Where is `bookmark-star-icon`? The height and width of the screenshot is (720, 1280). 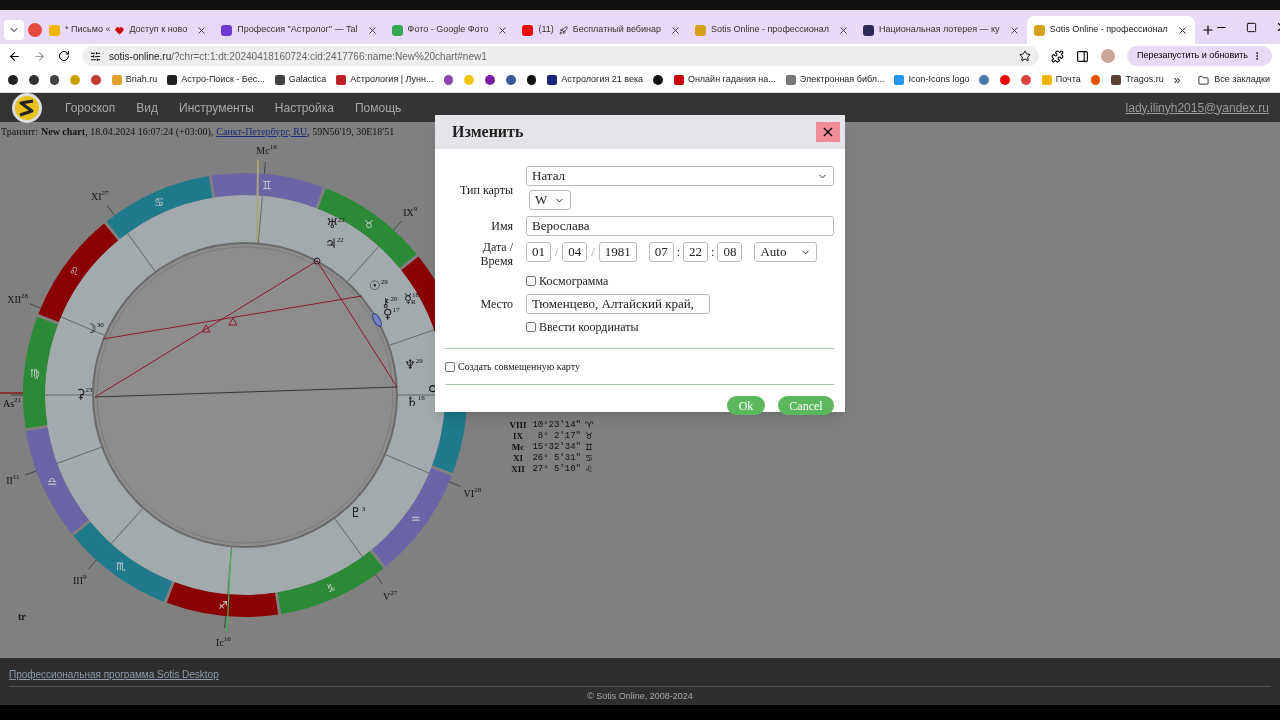 bookmark-star-icon is located at coordinates (1025, 56).